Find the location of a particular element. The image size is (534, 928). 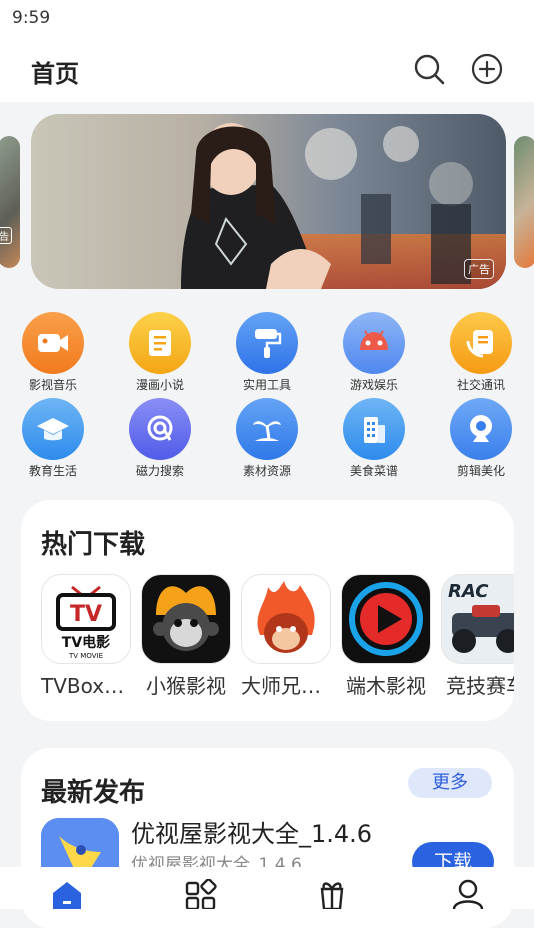

home-icon is located at coordinates (67, 895).